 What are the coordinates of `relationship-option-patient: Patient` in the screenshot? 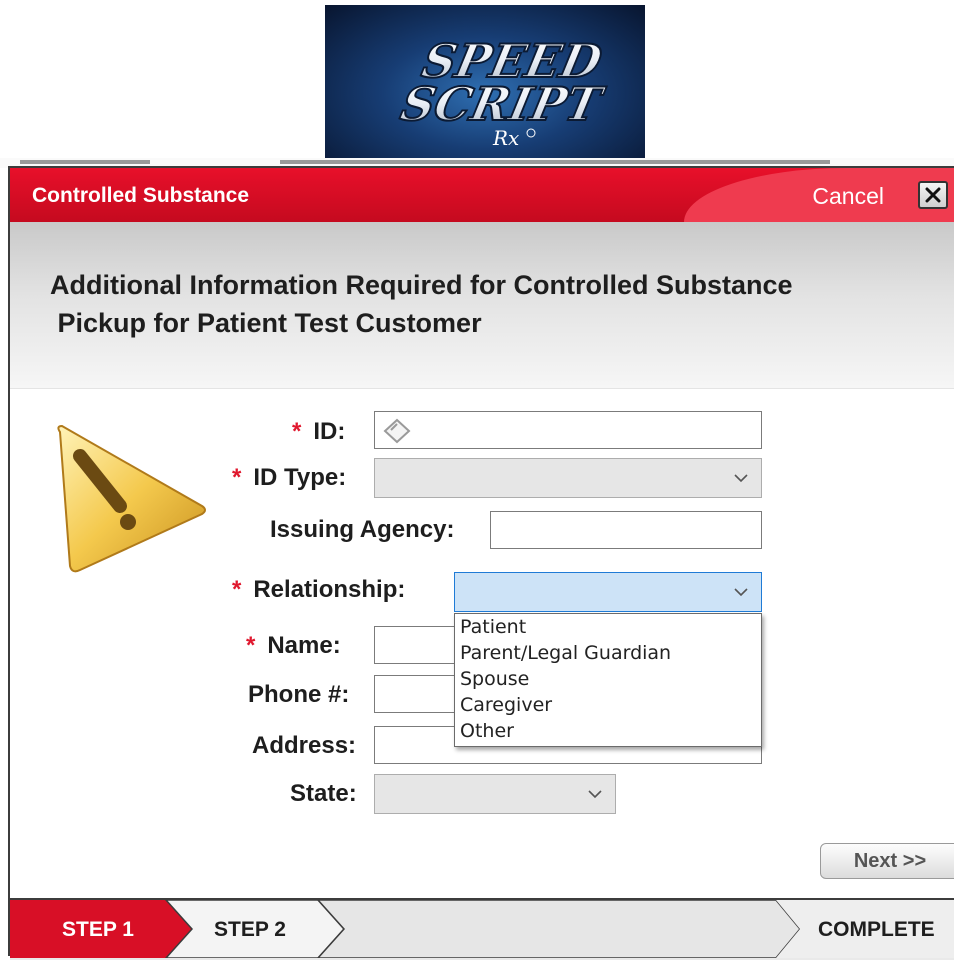 It's located at (608, 627).